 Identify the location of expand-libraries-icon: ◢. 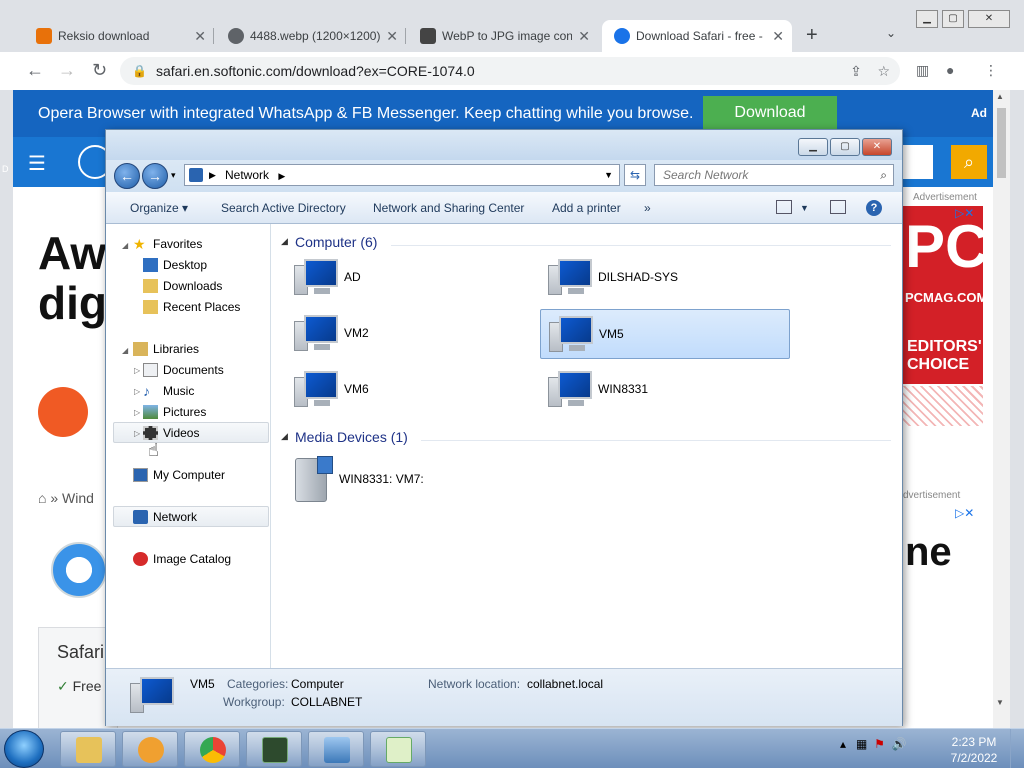
(125, 350).